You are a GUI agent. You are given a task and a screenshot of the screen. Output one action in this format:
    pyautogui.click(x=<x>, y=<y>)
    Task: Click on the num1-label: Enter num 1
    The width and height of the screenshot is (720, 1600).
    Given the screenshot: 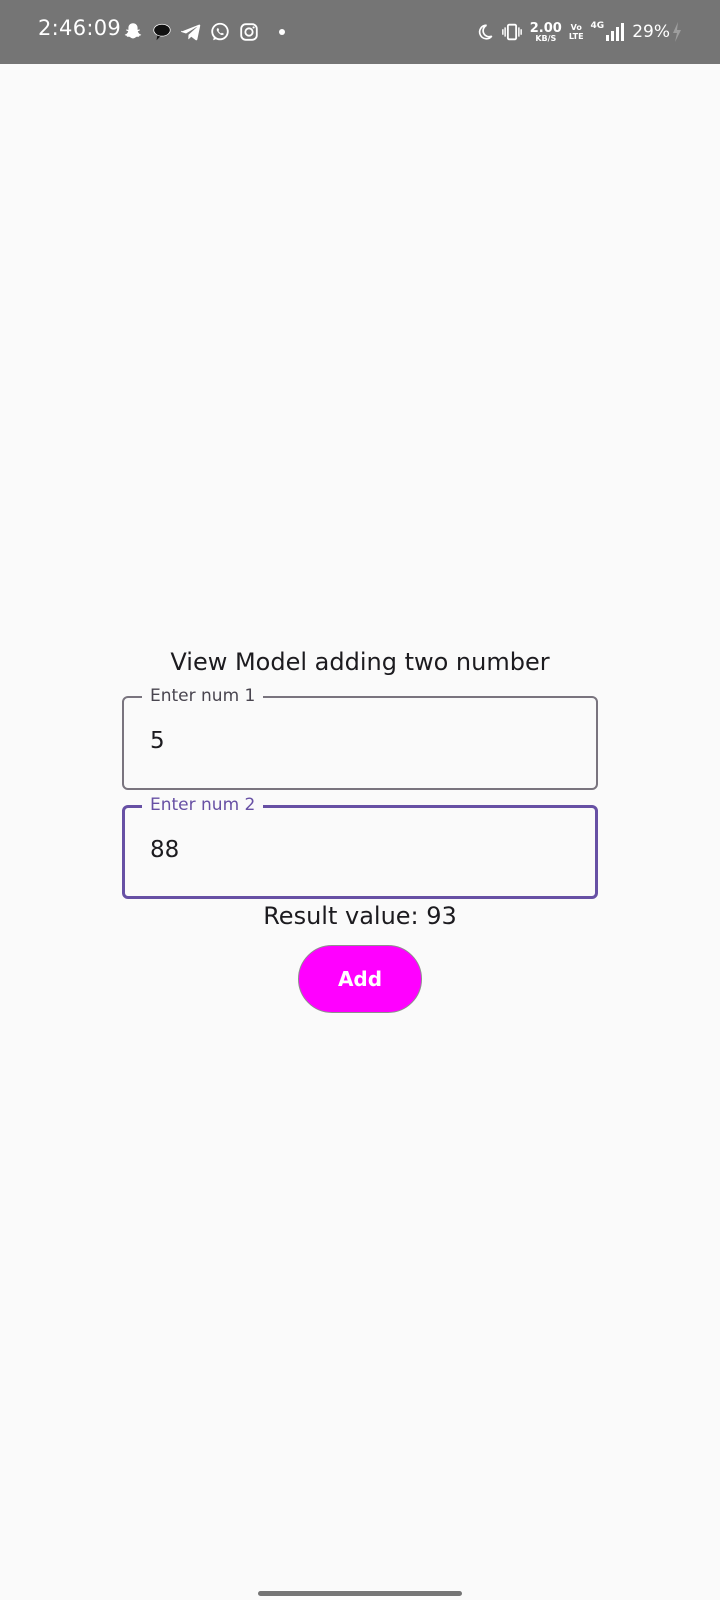 What is the action you would take?
    pyautogui.click(x=203, y=696)
    